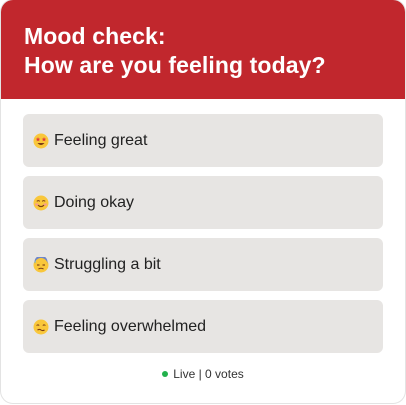 The width and height of the screenshot is (406, 405). I want to click on poll-title-line-2: How are you feeling today?, so click(175, 65).